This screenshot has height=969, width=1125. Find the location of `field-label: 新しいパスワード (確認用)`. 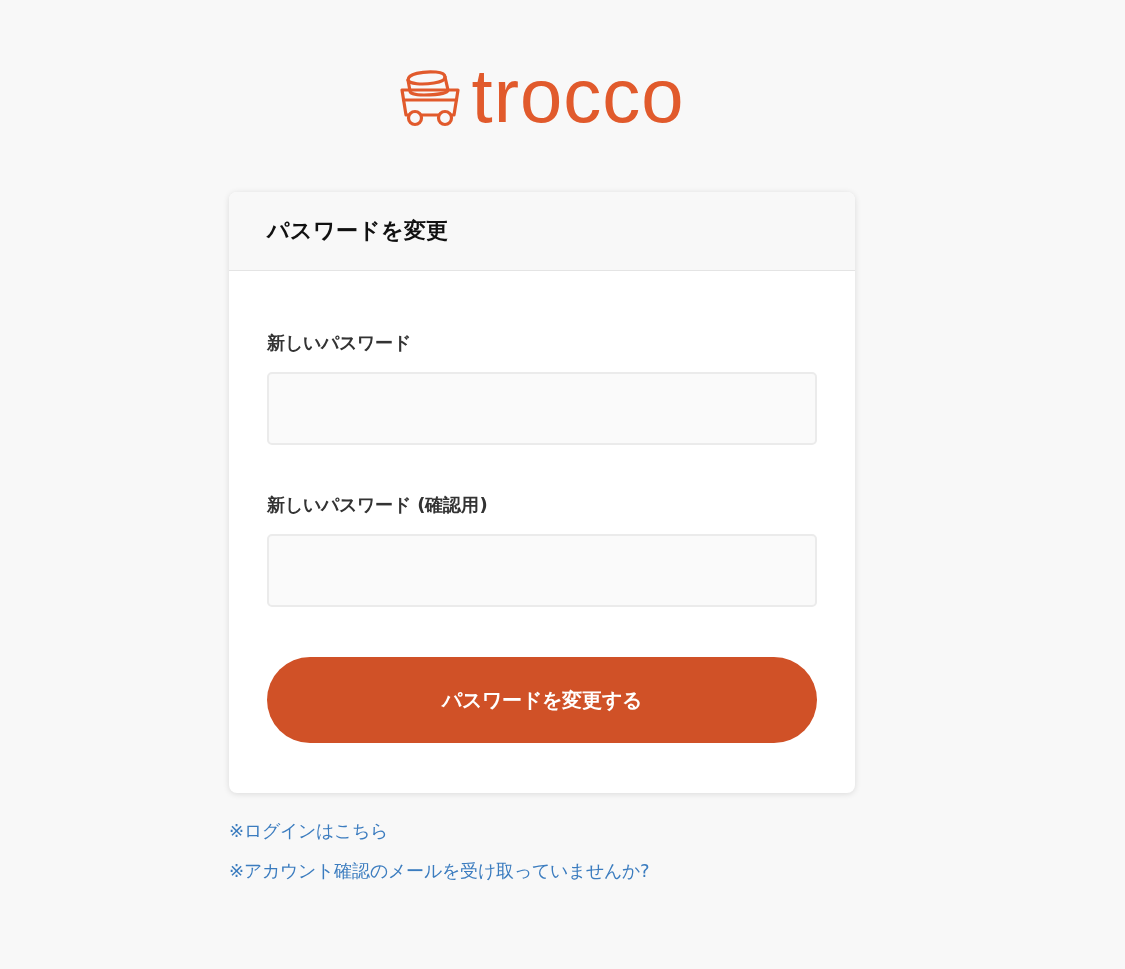

field-label: 新しいパスワード (確認用) is located at coordinates (378, 505).